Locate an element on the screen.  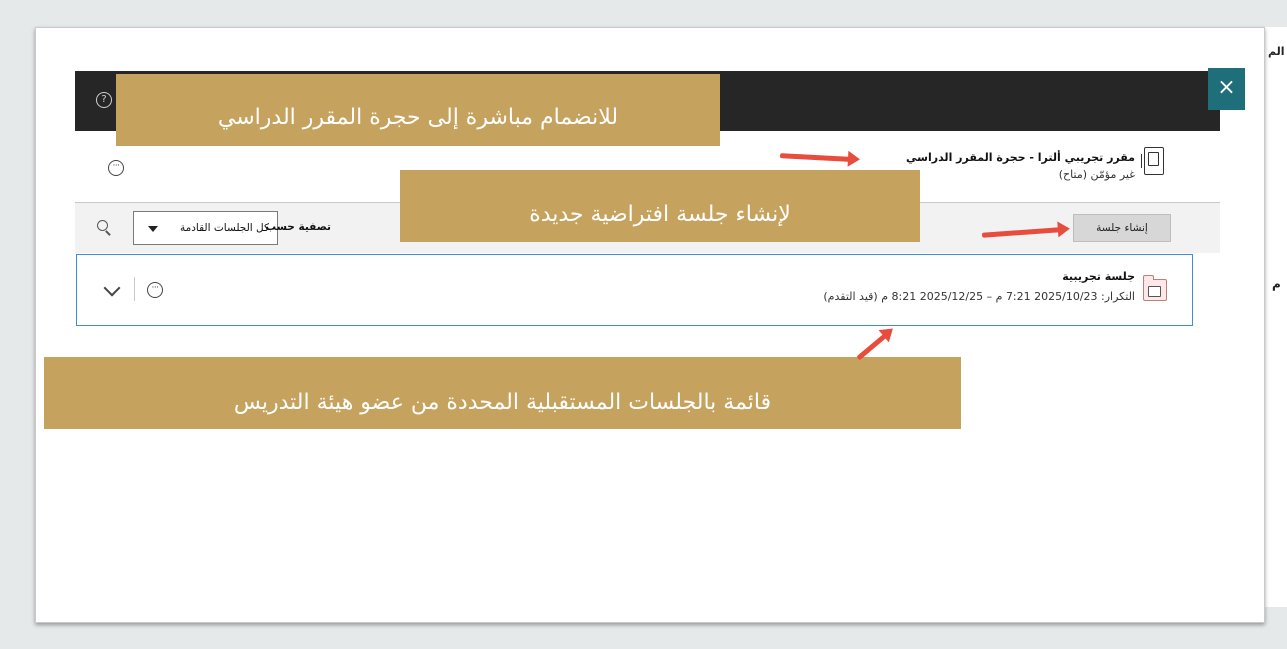
caret-down-icon is located at coordinates (153, 229).